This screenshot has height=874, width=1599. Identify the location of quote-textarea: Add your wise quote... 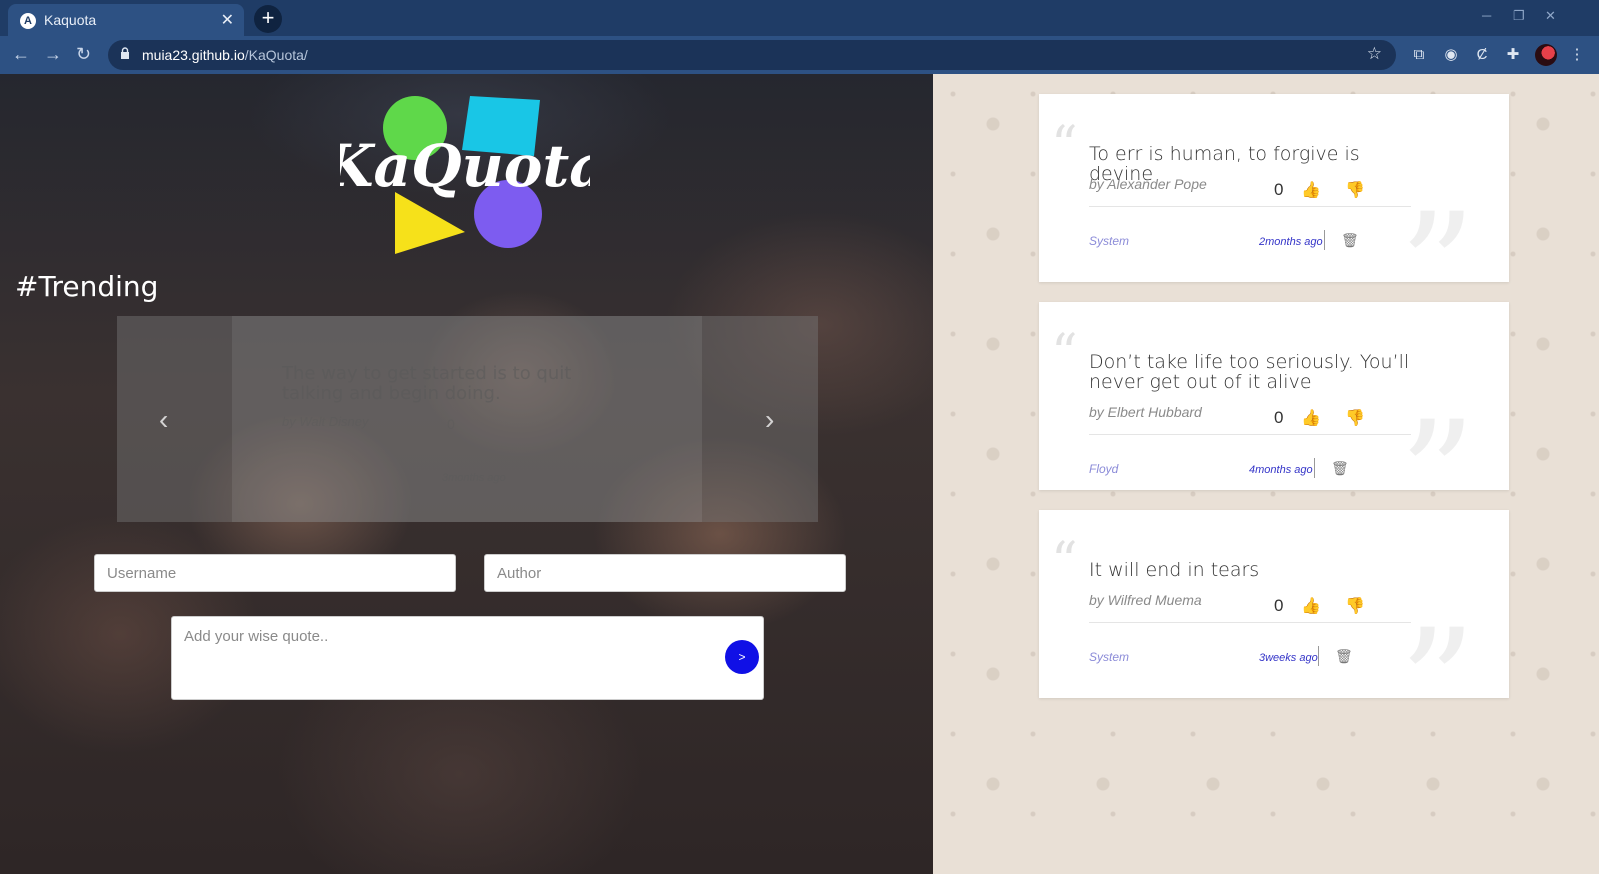
(467, 658).